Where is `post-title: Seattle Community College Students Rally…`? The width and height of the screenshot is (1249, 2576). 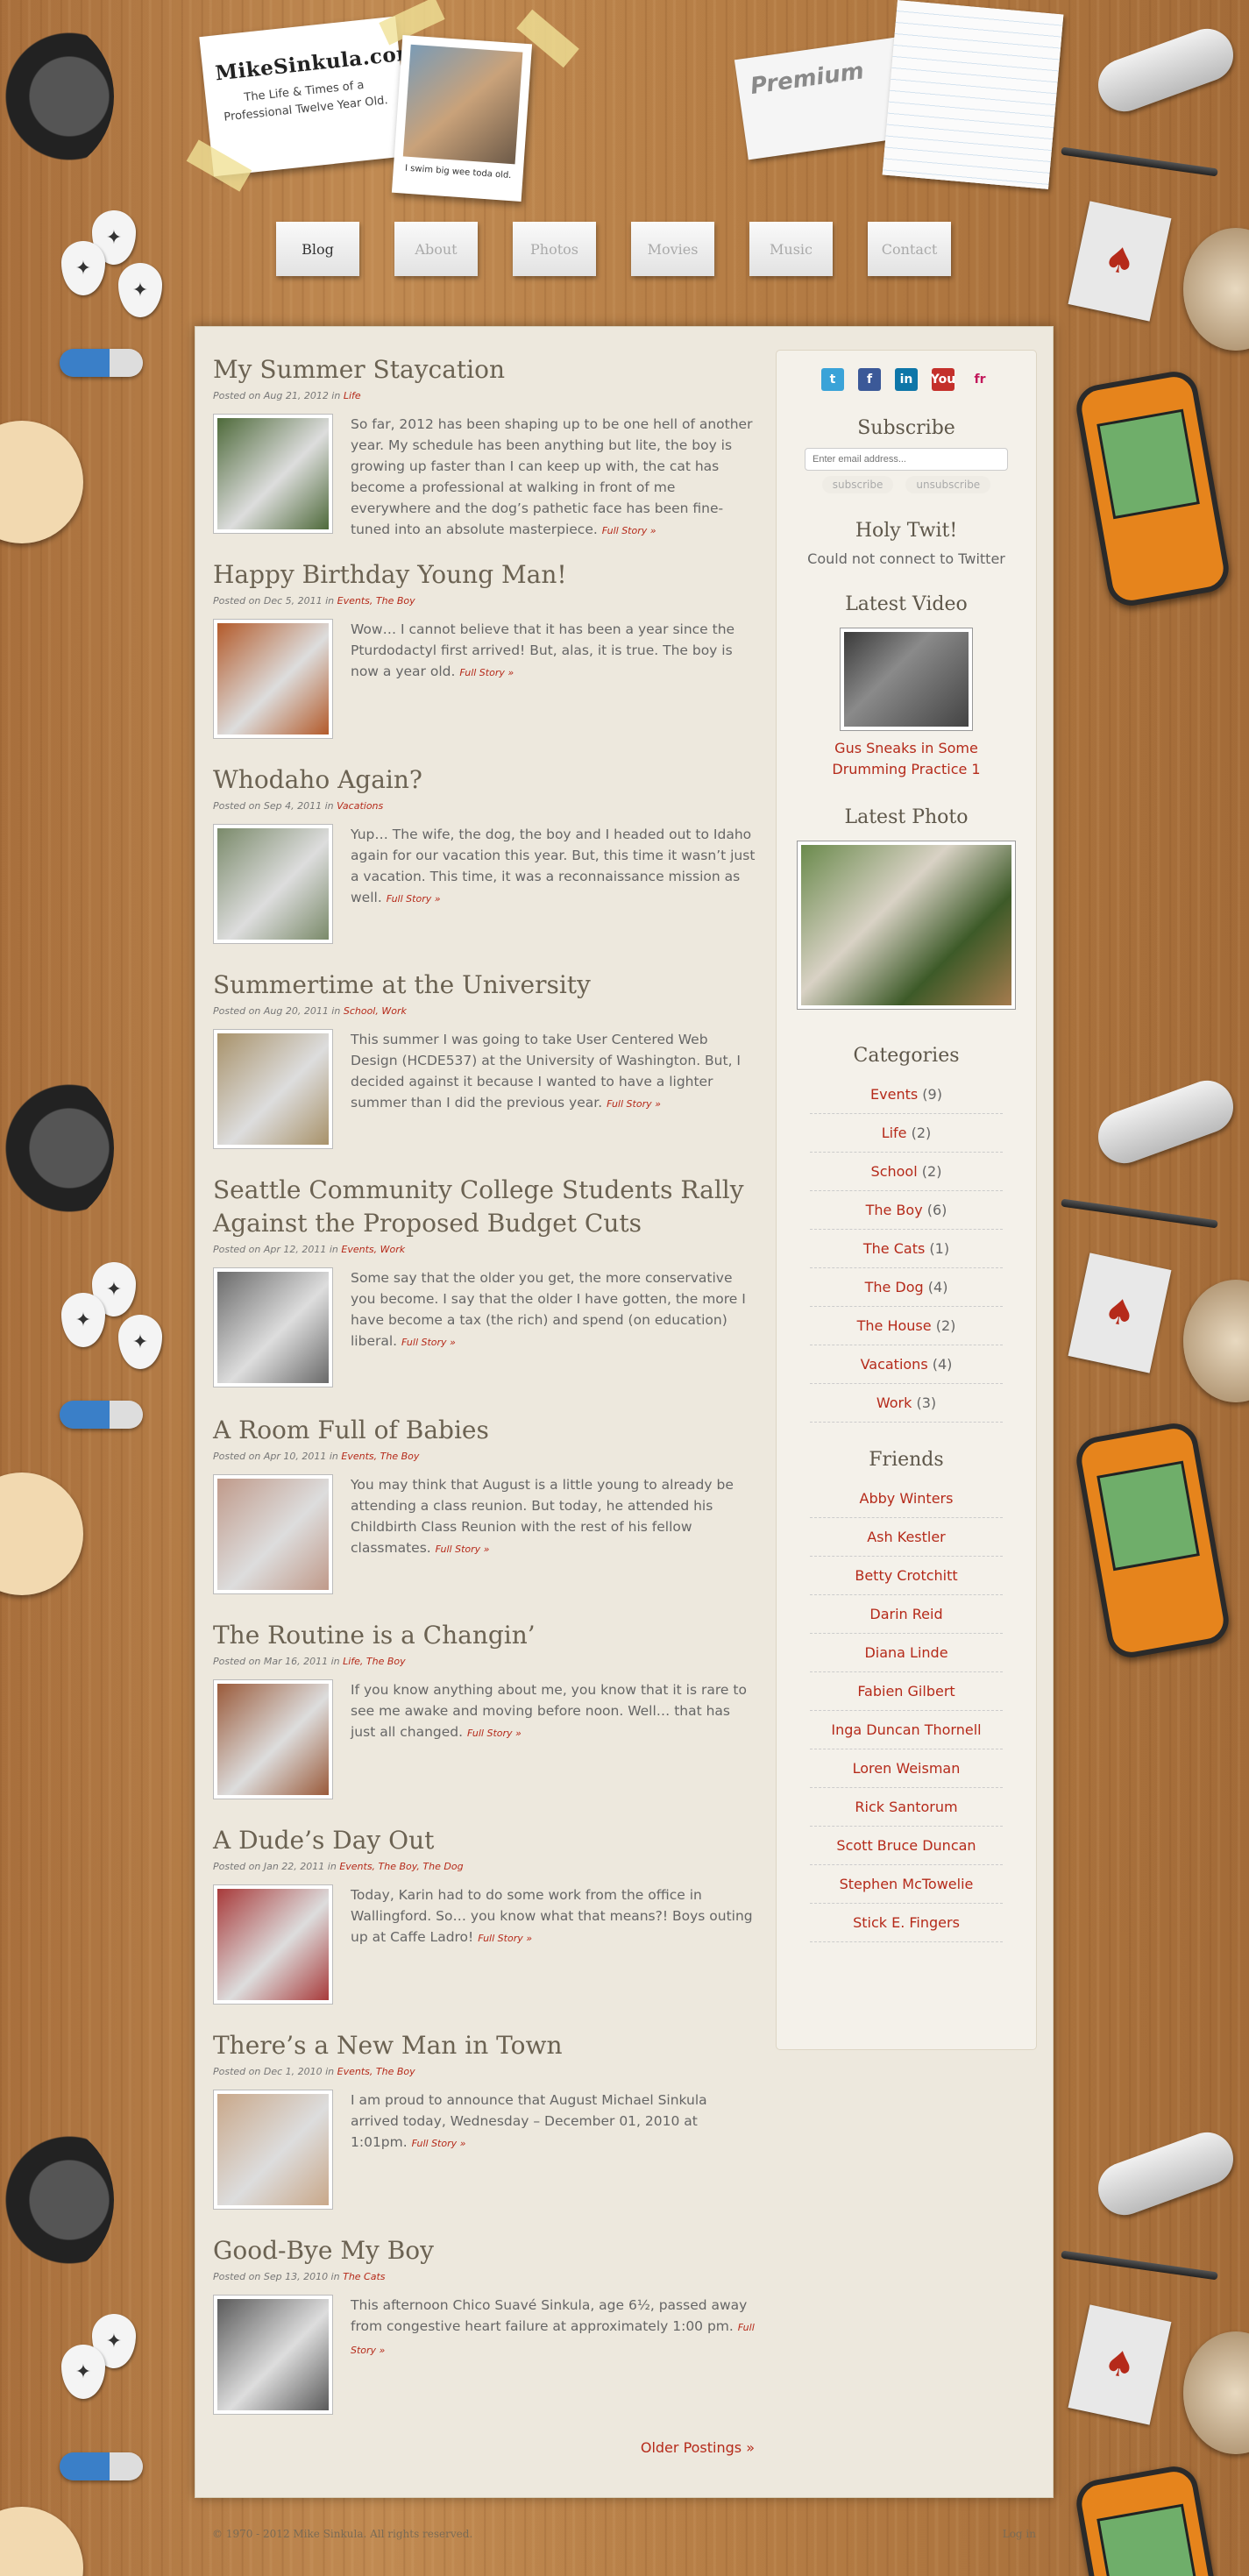 post-title: Seattle Community College Students Rally… is located at coordinates (484, 1207).